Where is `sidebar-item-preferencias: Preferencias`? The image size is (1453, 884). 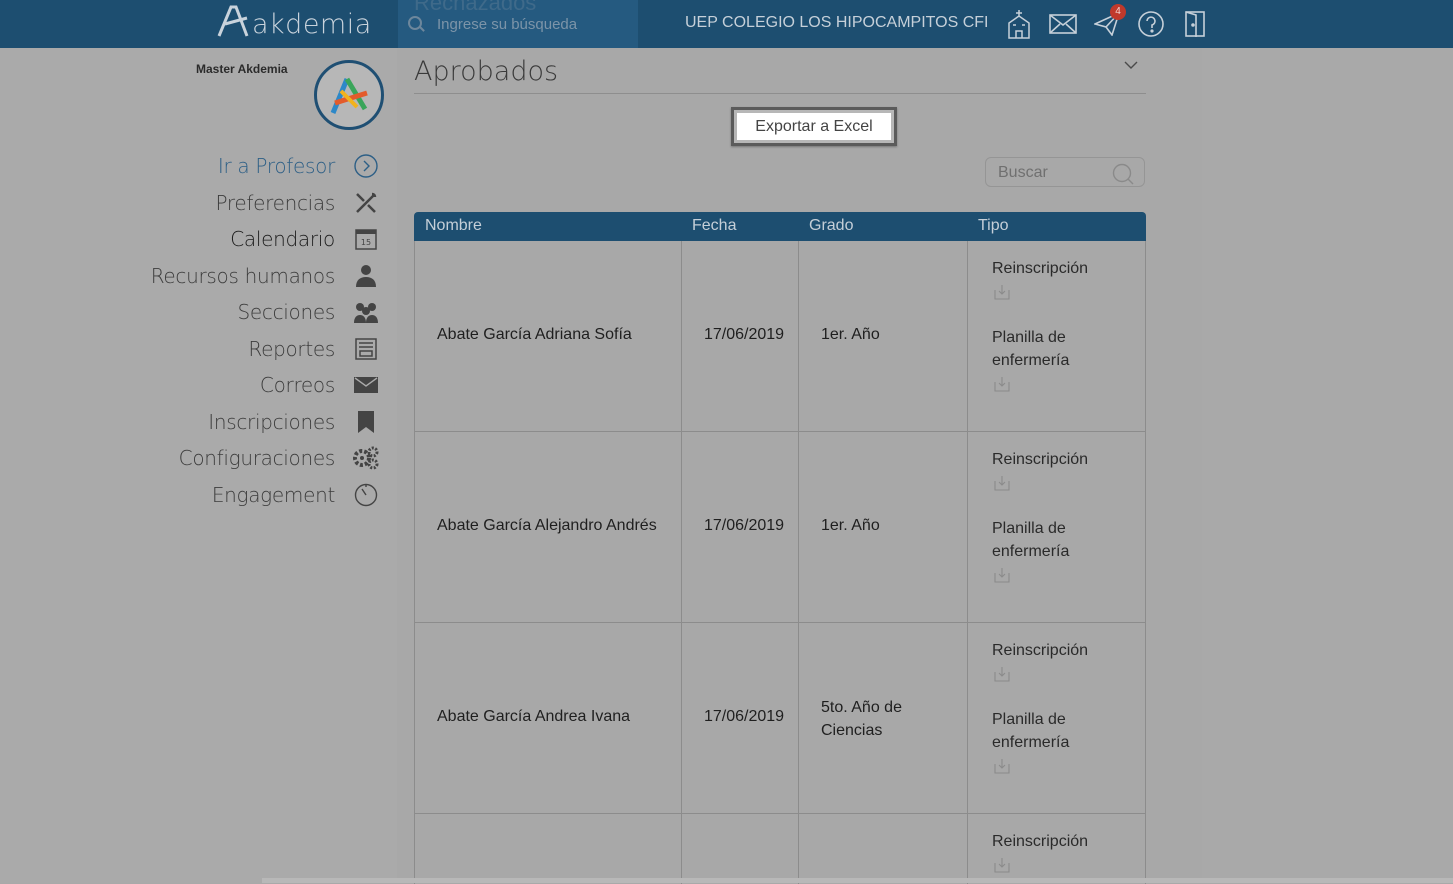
sidebar-item-preferencias: Preferencias is located at coordinates (229, 203).